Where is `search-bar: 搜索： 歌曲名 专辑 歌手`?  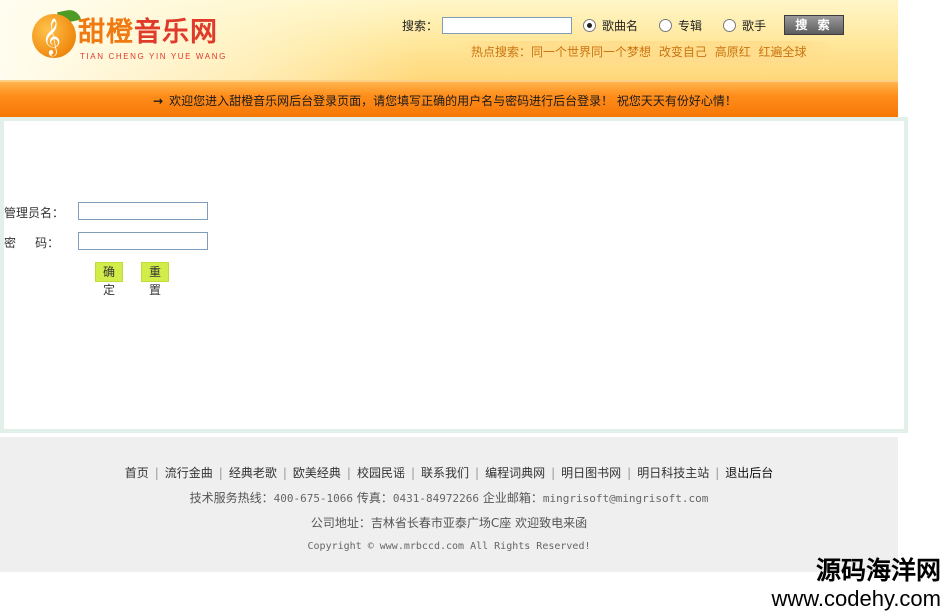 search-bar: 搜索： 歌曲名 专辑 歌手 is located at coordinates (584, 25).